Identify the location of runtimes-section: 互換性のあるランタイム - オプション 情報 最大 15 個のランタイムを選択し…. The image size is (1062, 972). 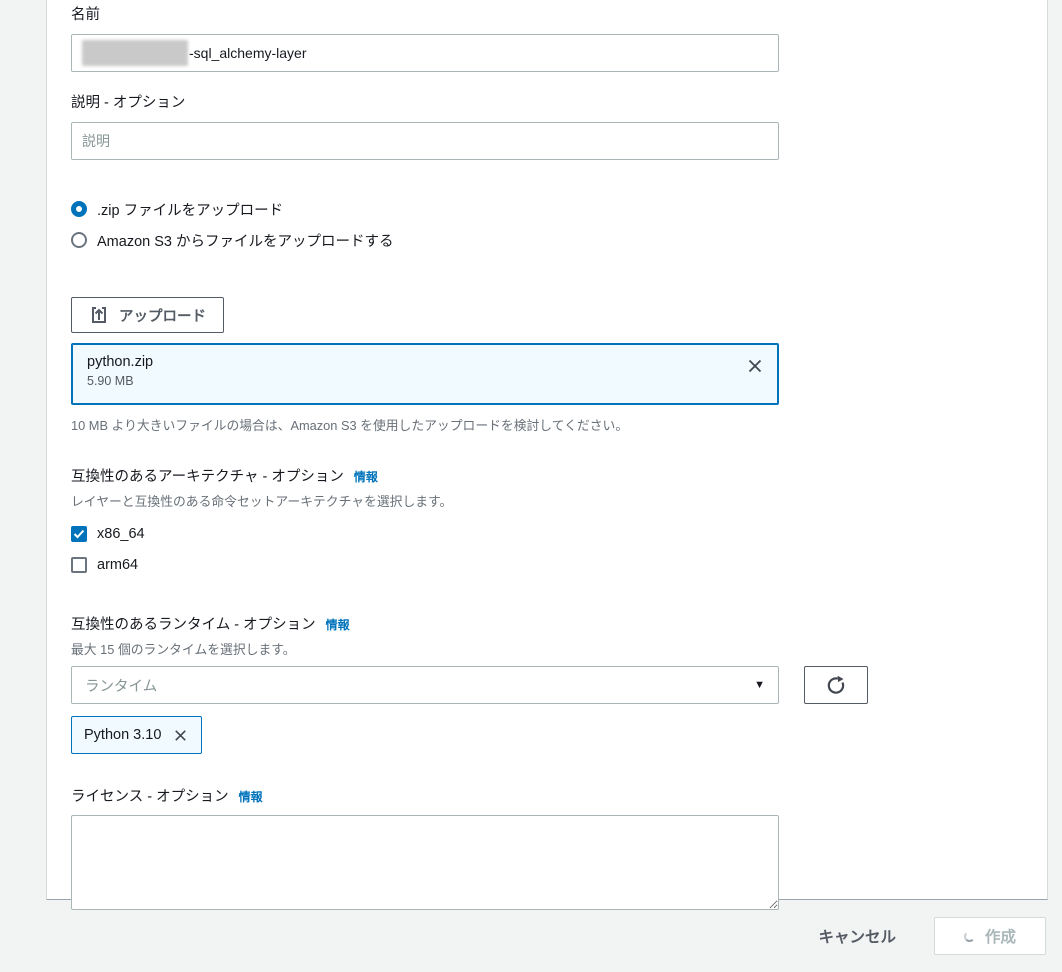
(559, 683).